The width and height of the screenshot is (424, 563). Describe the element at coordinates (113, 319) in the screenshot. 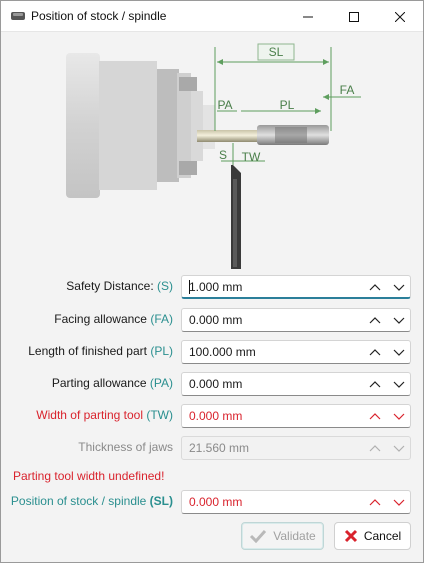

I see `facing-allowance-label: Facing allowance (FA)` at that location.